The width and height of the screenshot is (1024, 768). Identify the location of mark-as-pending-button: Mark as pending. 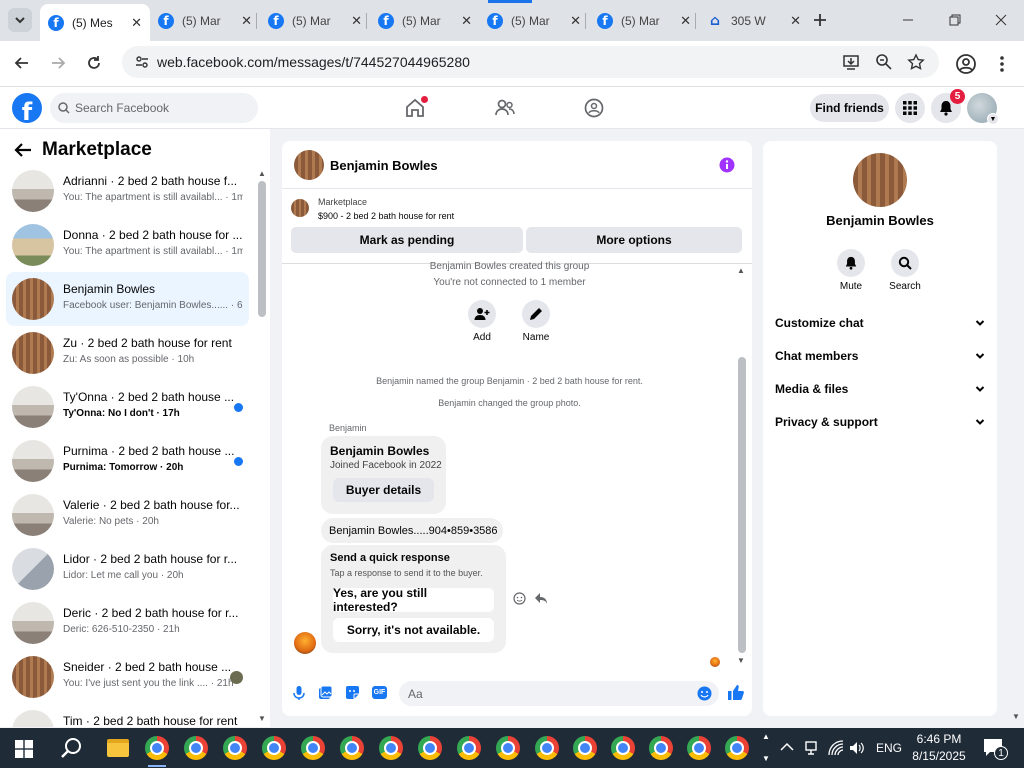
(407, 240).